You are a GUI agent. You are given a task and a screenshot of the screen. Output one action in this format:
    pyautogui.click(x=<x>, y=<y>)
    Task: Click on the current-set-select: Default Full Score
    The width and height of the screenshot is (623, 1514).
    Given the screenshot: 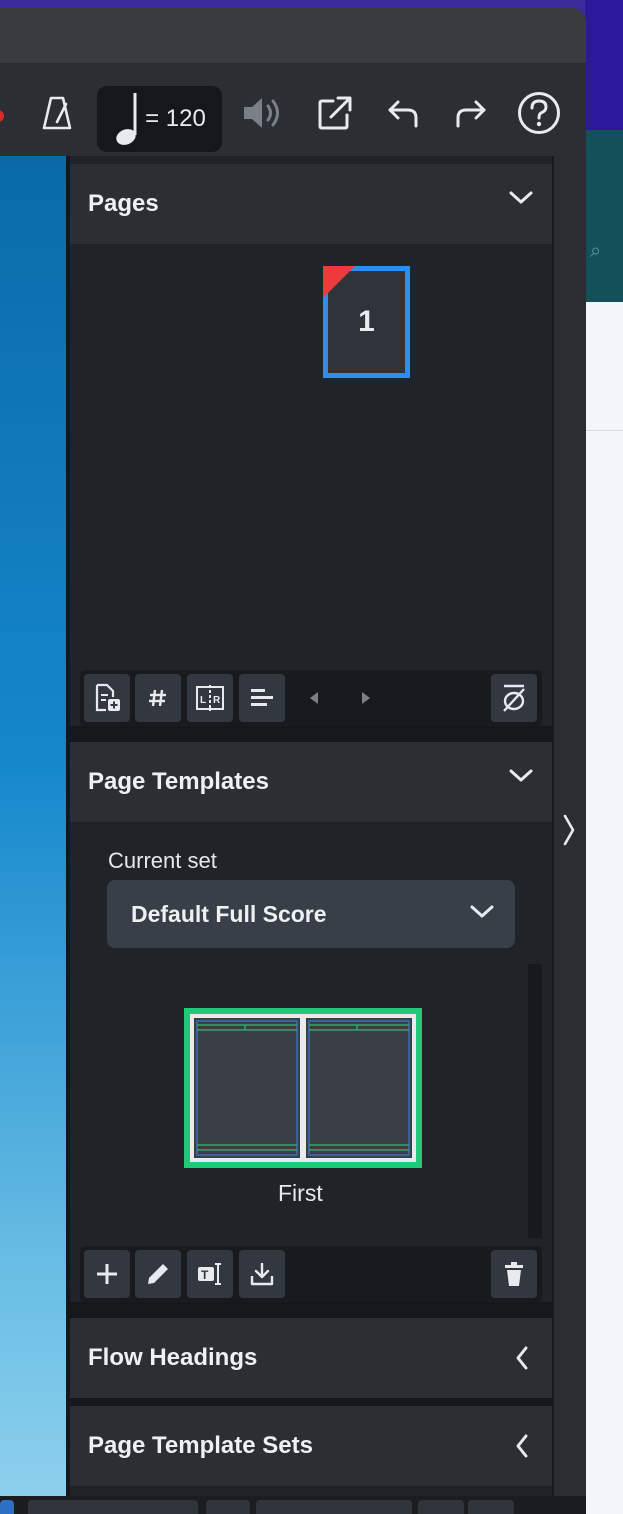 What is the action you would take?
    pyautogui.click(x=311, y=914)
    